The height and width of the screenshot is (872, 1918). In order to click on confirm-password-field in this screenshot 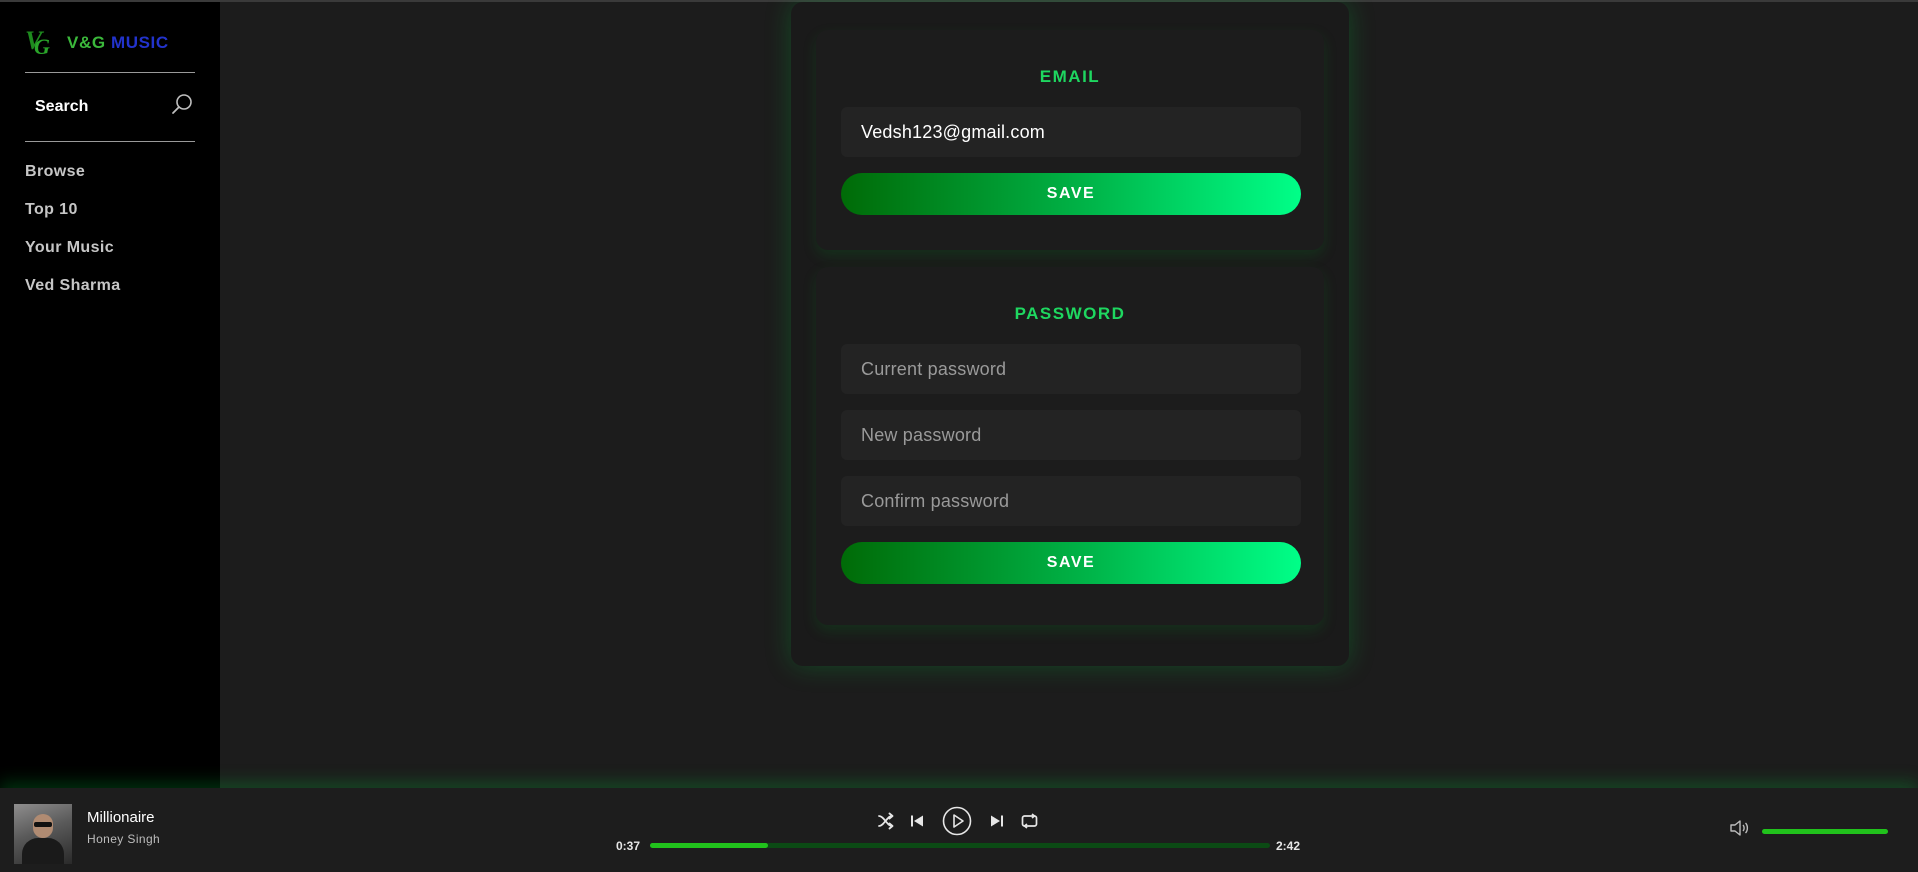, I will do `click(1071, 501)`.